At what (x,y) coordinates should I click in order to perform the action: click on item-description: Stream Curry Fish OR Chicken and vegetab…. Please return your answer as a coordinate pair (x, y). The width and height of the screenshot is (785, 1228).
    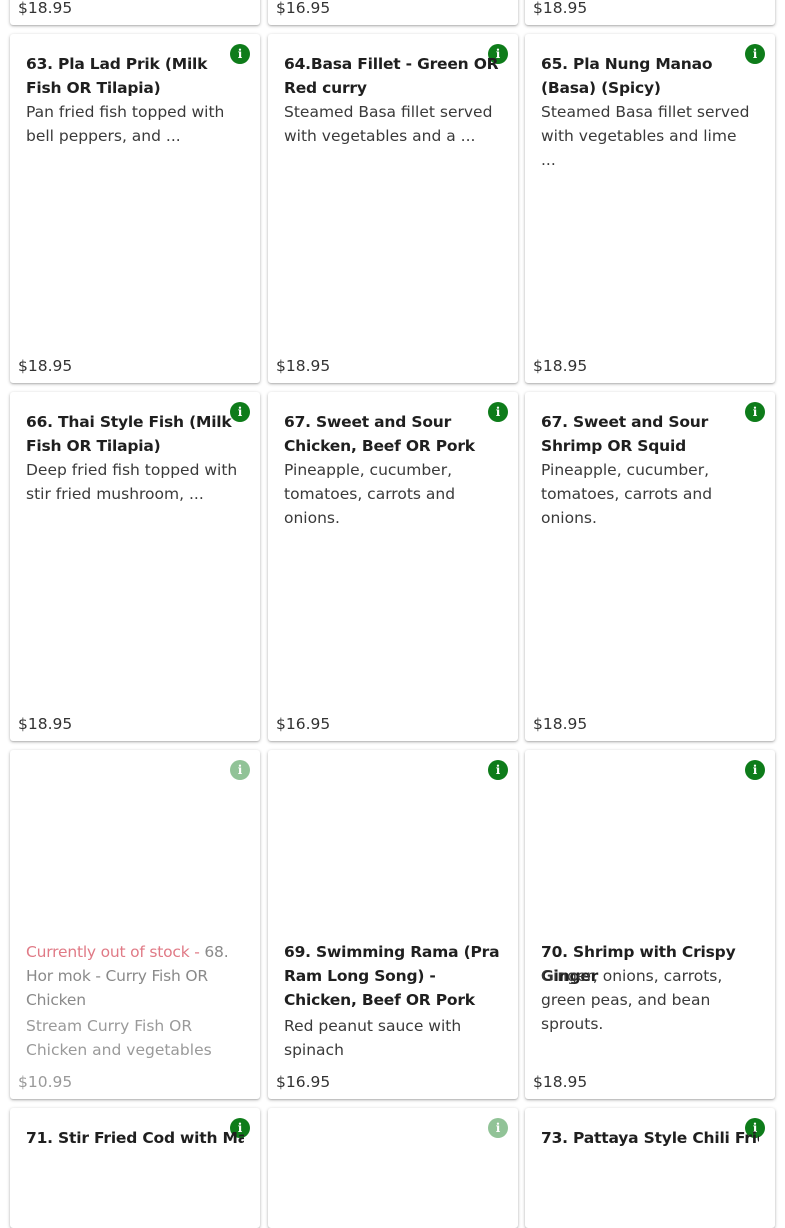
    Looking at the image, I should click on (119, 1038).